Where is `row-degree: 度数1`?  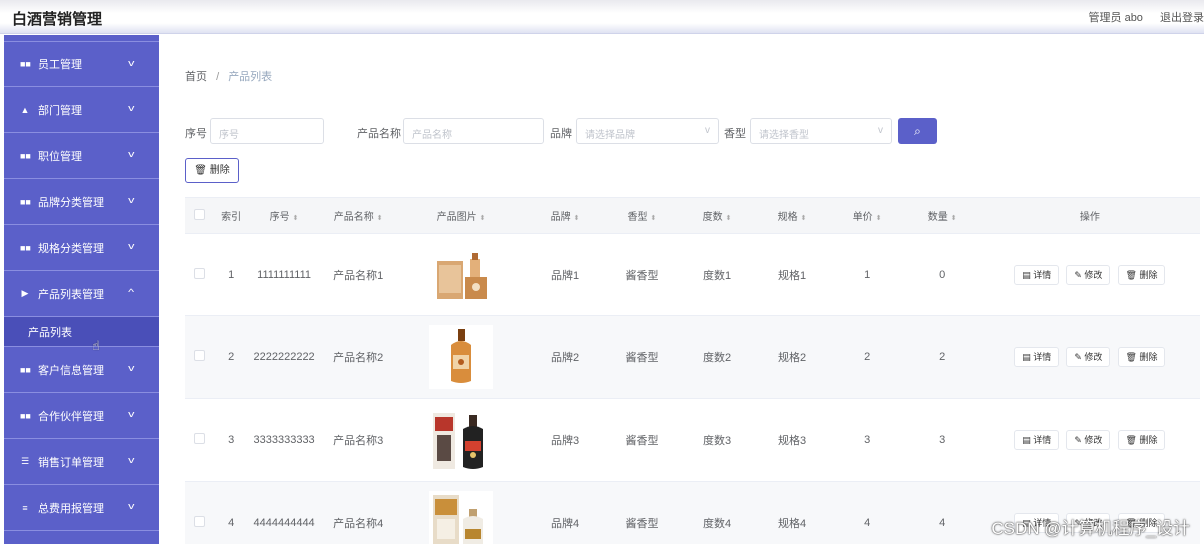 row-degree: 度数1 is located at coordinates (717, 275).